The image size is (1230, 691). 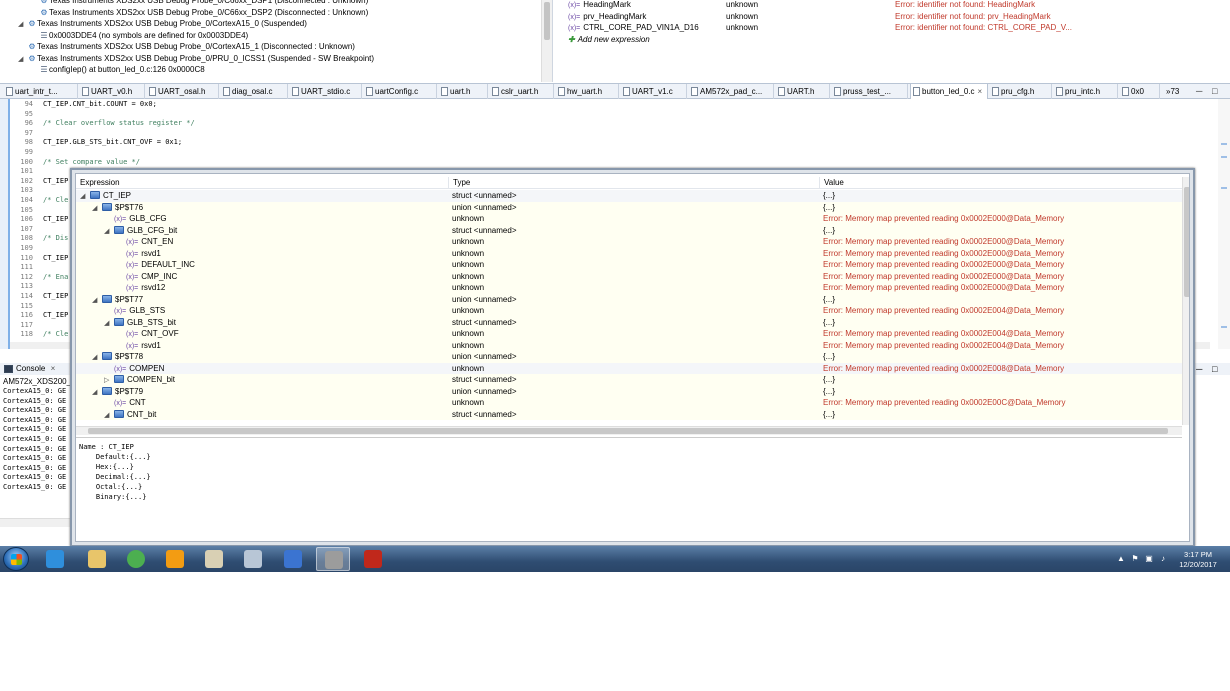 I want to click on tree-node-name: CT_IEP, so click(x=117, y=195).